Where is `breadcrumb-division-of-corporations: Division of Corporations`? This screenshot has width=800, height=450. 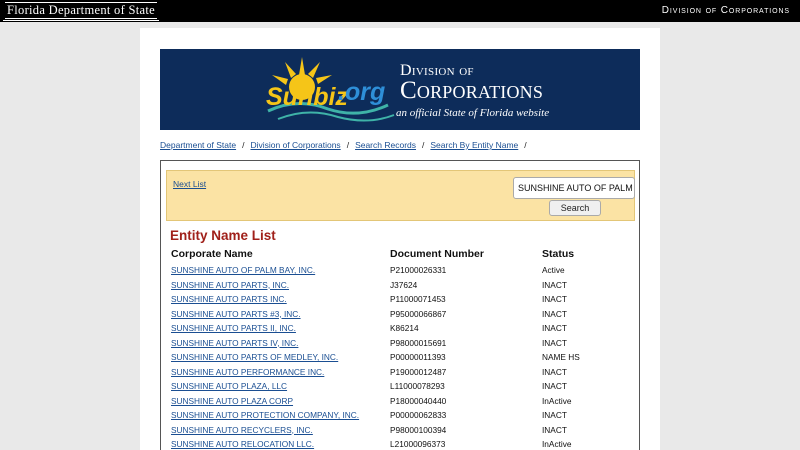 breadcrumb-division-of-corporations: Division of Corporations is located at coordinates (295, 145).